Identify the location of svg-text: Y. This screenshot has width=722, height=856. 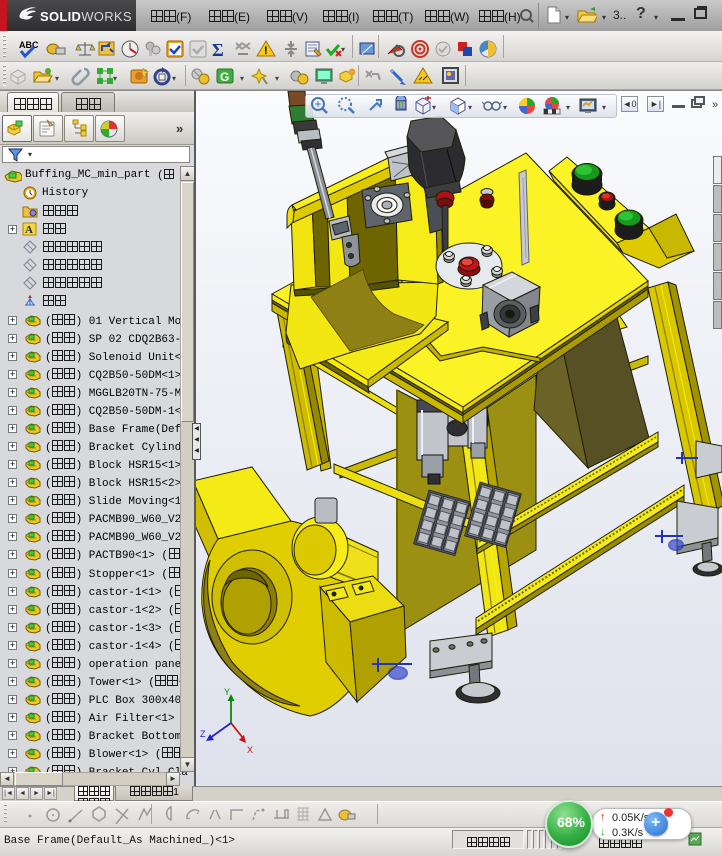
(227, 692).